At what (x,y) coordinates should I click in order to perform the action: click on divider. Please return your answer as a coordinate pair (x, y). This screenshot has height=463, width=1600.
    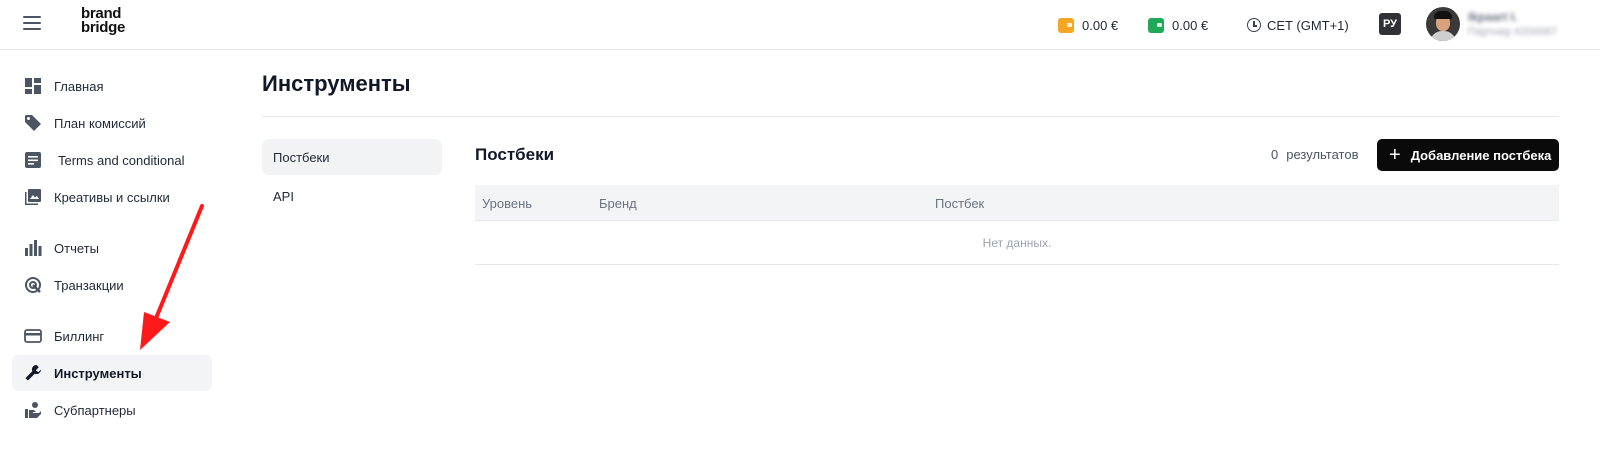
    Looking at the image, I should click on (910, 116).